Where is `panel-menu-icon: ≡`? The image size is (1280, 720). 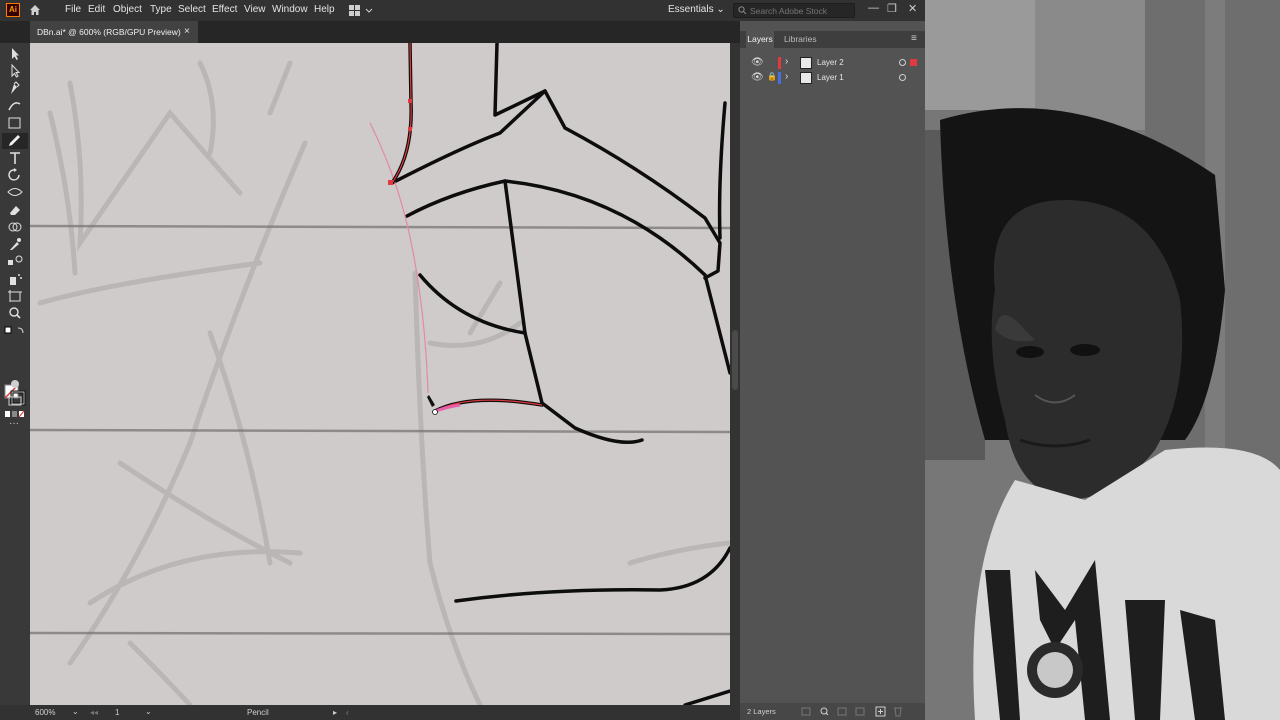
panel-menu-icon: ≡ is located at coordinates (914, 38).